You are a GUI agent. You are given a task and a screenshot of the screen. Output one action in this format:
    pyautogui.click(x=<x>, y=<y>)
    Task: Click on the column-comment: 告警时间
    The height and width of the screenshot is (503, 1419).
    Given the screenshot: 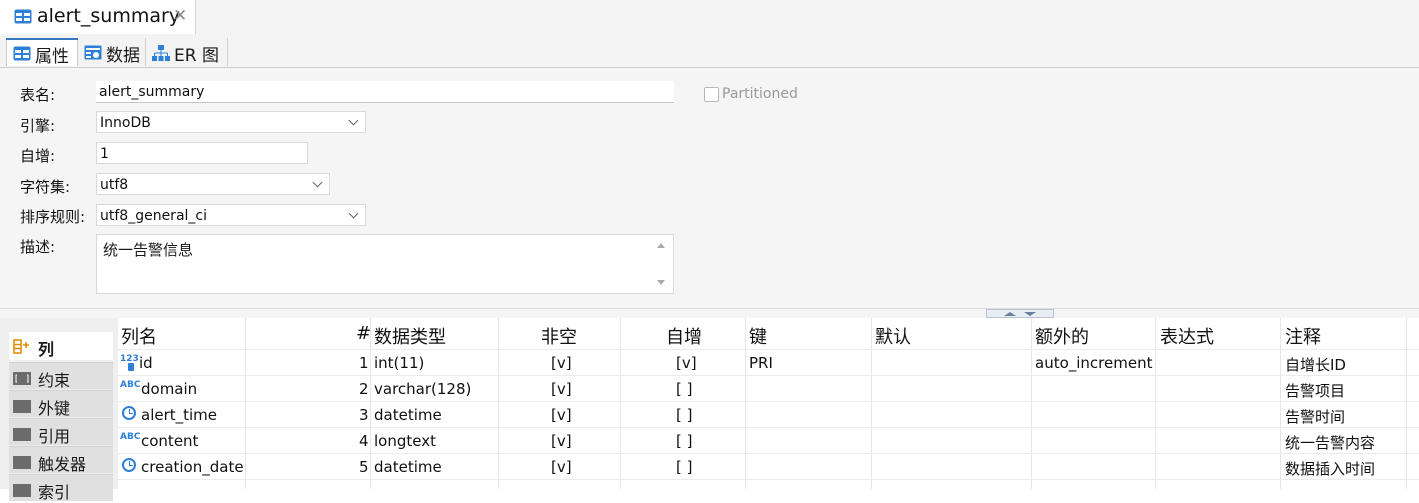 What is the action you would take?
    pyautogui.click(x=1315, y=416)
    